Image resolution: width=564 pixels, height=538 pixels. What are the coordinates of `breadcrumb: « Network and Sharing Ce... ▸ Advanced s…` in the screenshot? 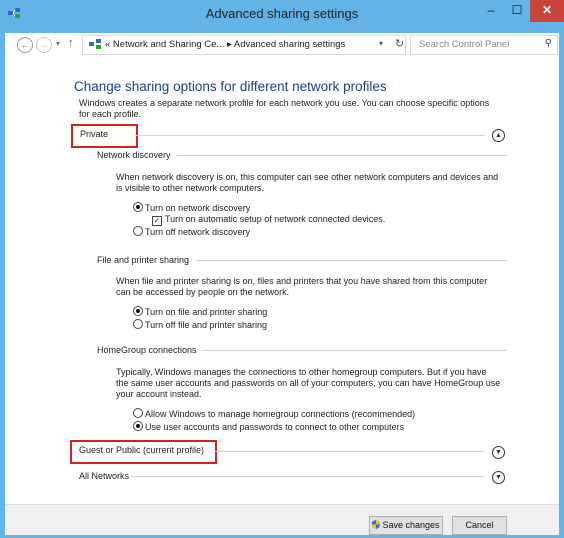 It's located at (225, 44).